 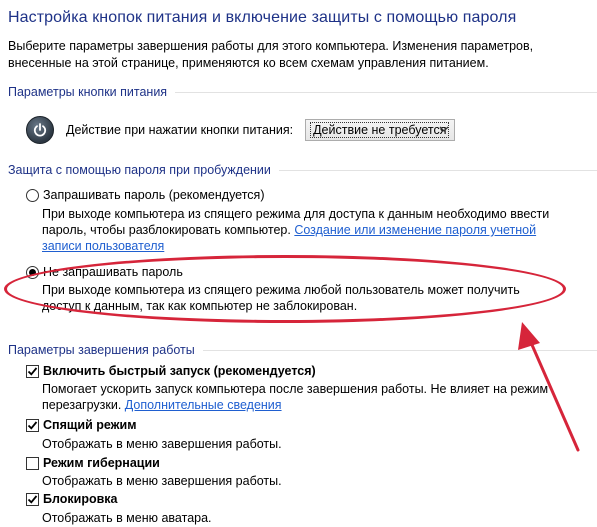 What do you see at coordinates (113, 272) in the screenshot?
I see `radio-no-password-label: Не запрашивать пароль` at bounding box center [113, 272].